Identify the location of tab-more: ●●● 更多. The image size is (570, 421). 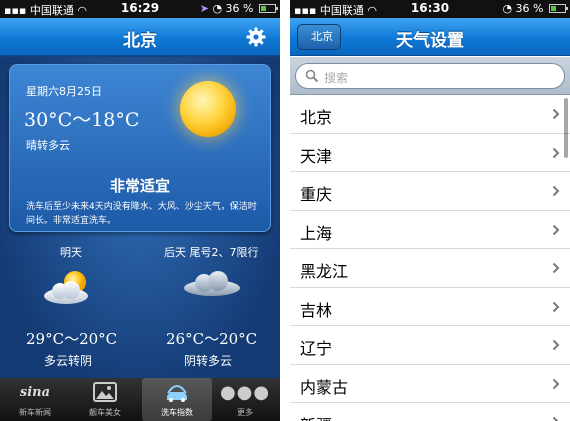
(245, 399).